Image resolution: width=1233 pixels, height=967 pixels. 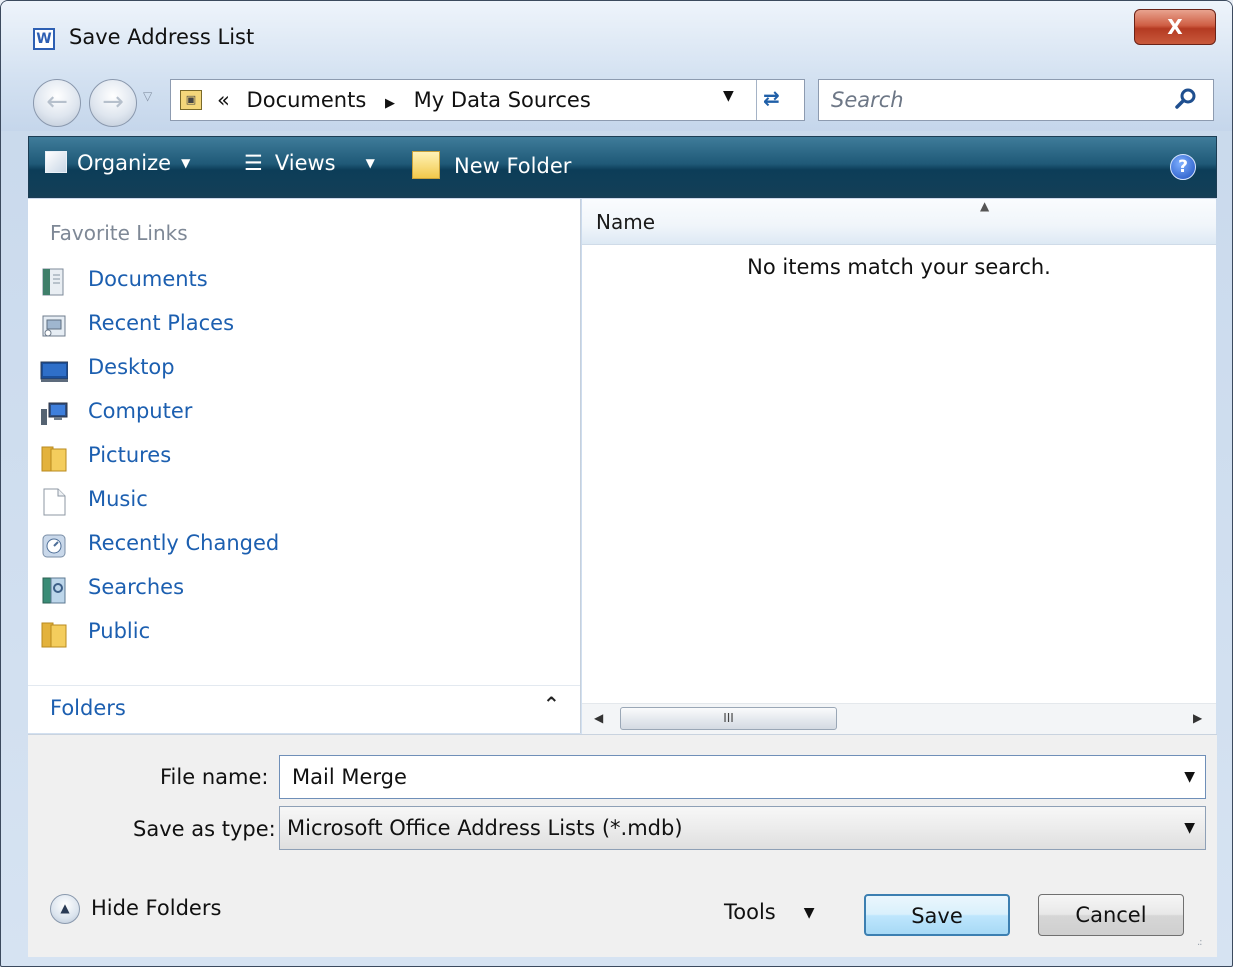 I want to click on recent-pages-dropdown-icon: ▽, so click(x=147, y=96).